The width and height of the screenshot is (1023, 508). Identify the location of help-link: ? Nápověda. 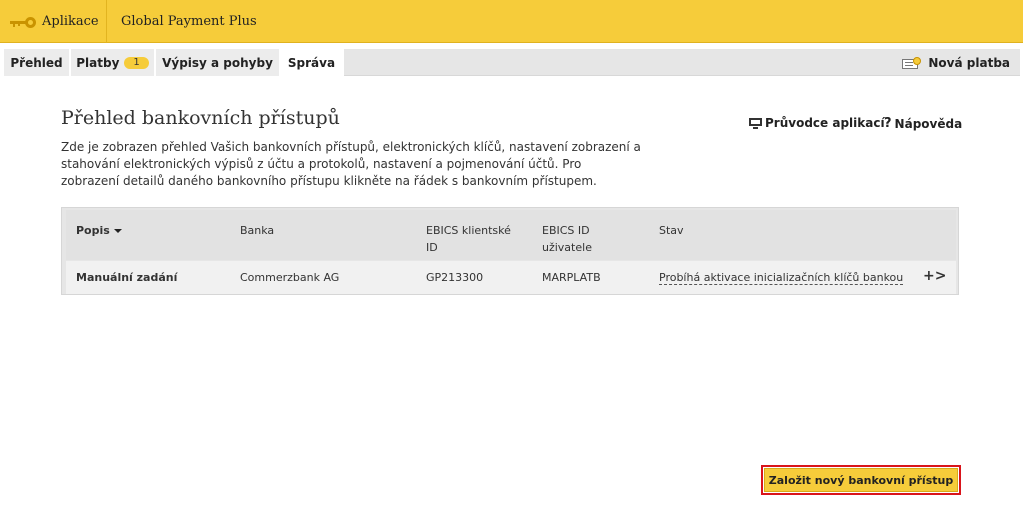
(923, 123).